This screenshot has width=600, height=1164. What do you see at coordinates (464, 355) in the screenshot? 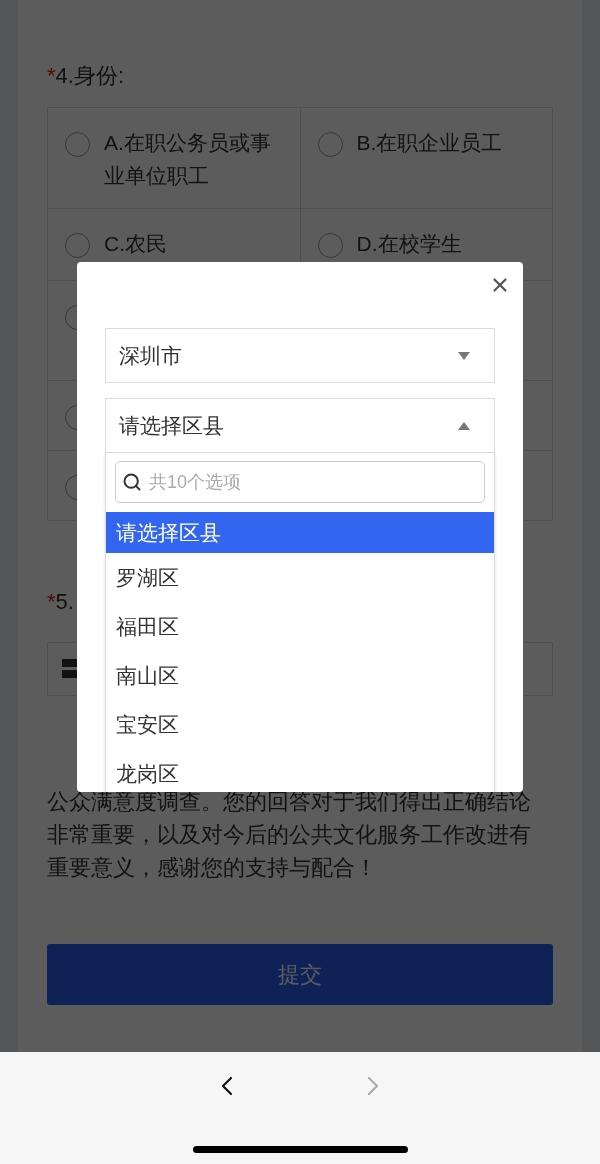
I see `caret-down-icon` at bounding box center [464, 355].